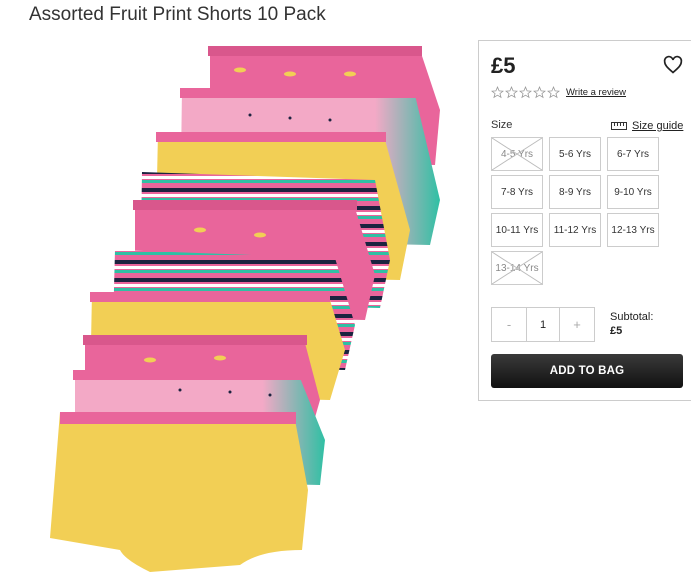 This screenshot has width=691, height=572. Describe the element at coordinates (177, 14) in the screenshot. I see `product-title: Assorted Fruit Print Shorts 10 Pack` at that location.